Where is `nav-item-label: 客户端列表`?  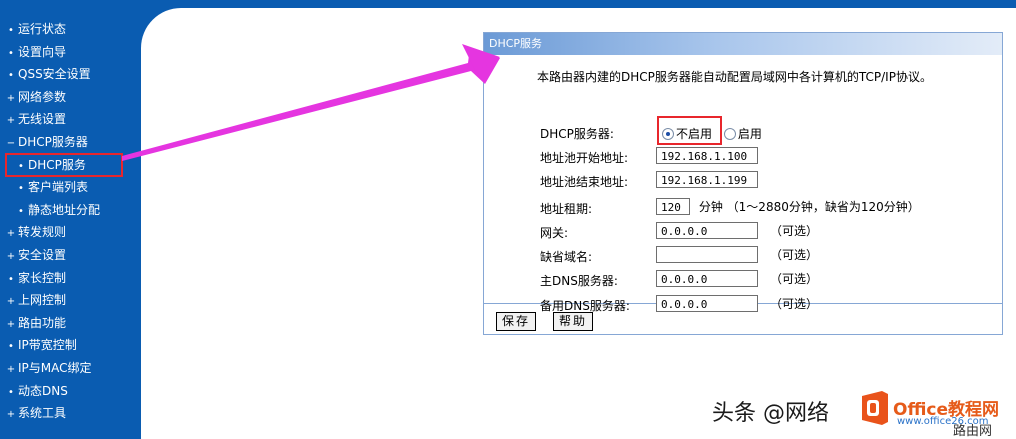 nav-item-label: 客户端列表 is located at coordinates (58, 187).